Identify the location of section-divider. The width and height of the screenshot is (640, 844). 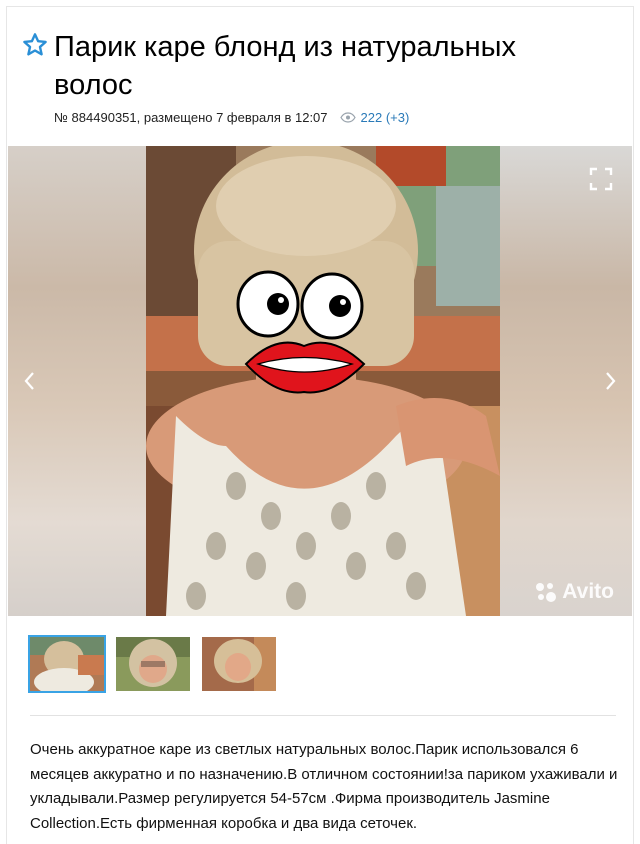
(323, 715).